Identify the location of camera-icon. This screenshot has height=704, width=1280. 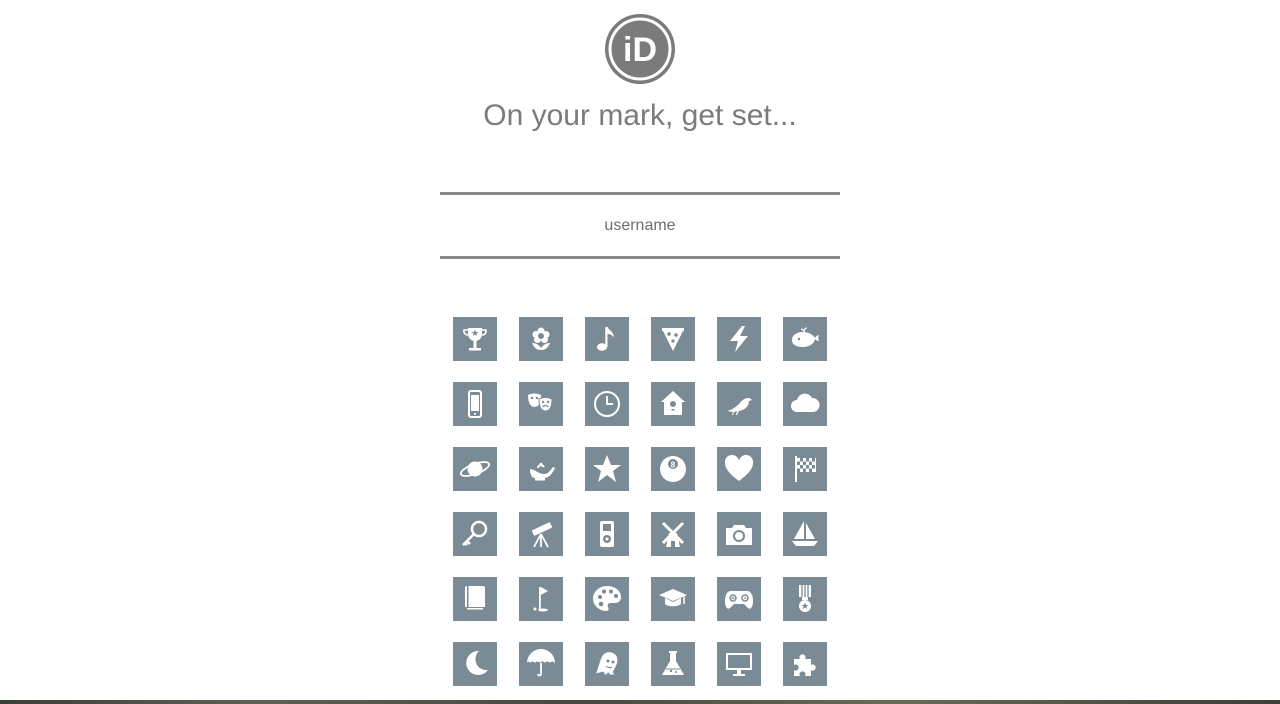
(739, 534).